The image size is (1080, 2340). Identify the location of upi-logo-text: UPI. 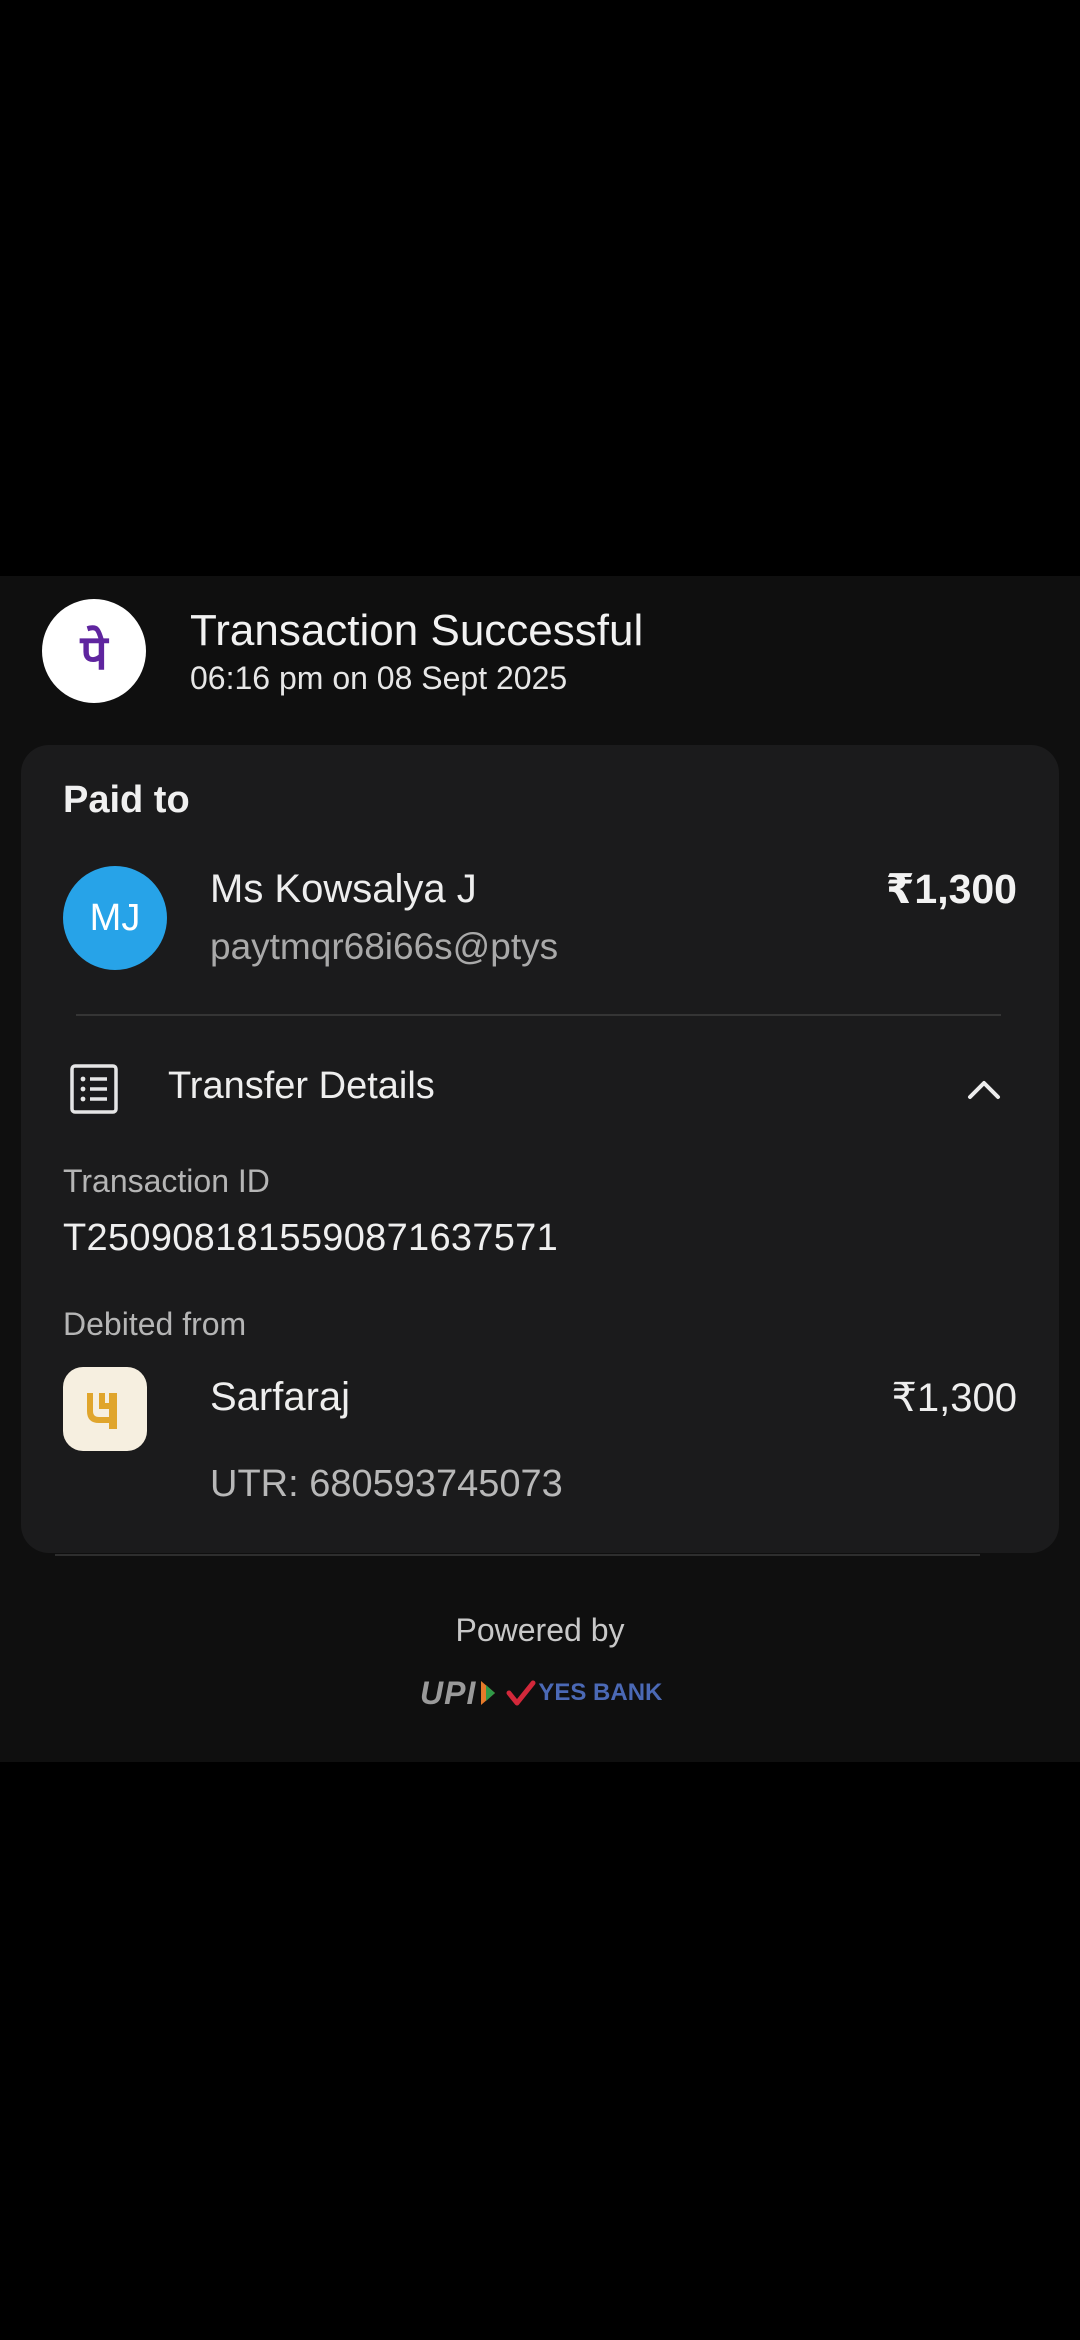
(448, 1692).